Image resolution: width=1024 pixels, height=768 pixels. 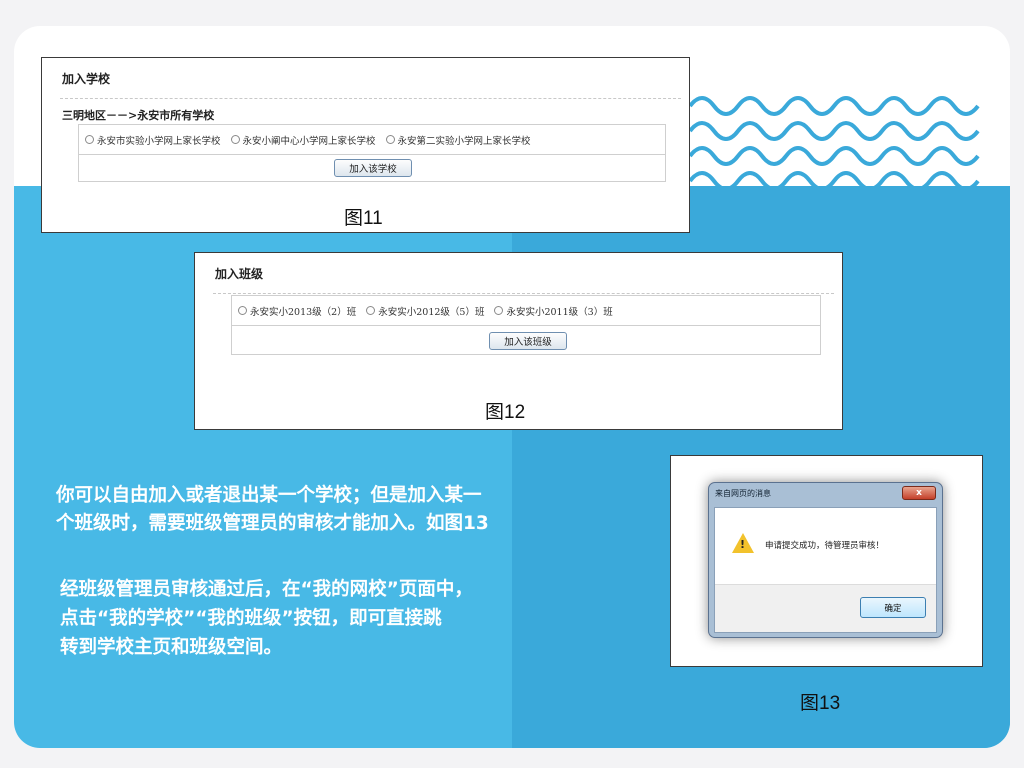 What do you see at coordinates (239, 274) in the screenshot?
I see `fig12-title: 加入班级` at bounding box center [239, 274].